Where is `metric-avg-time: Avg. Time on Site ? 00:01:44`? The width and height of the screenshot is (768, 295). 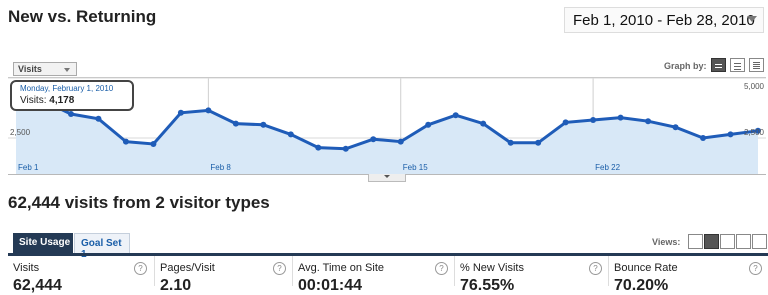 metric-avg-time: Avg. Time on Site ? 00:01:44 is located at coordinates (373, 275).